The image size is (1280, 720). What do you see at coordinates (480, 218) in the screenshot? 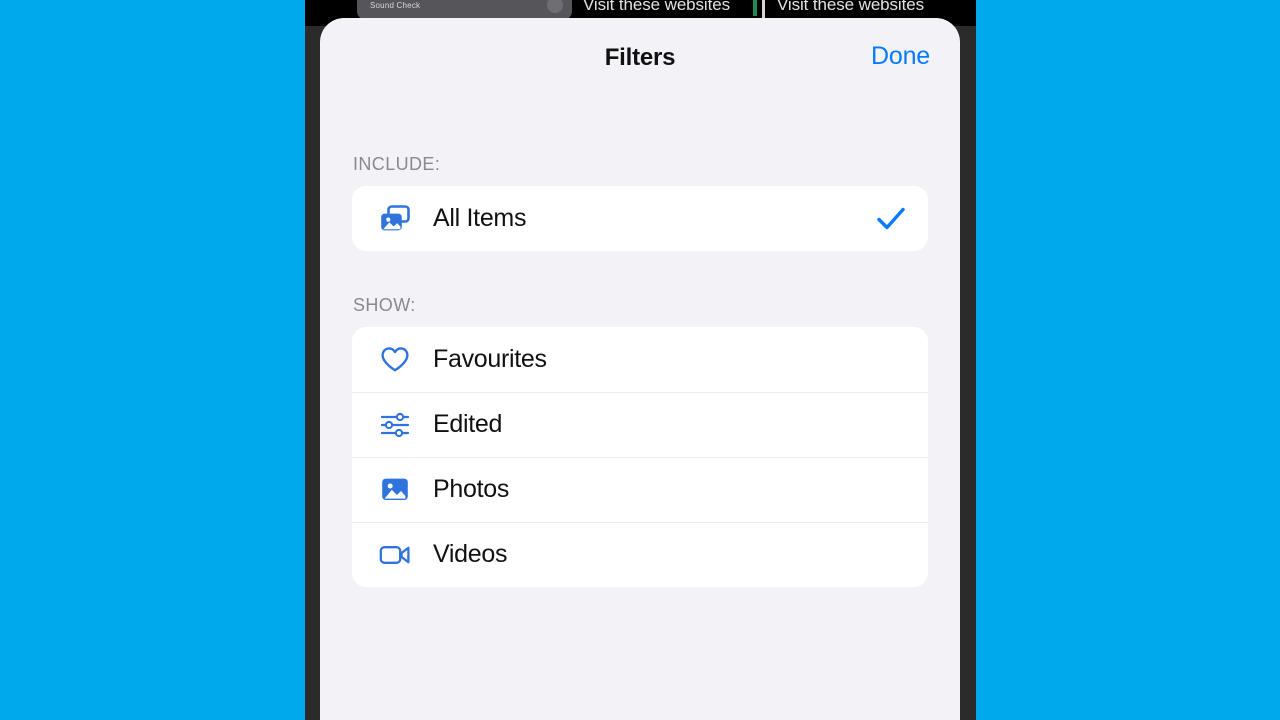
I see `filter-label-all-items: All Items` at bounding box center [480, 218].